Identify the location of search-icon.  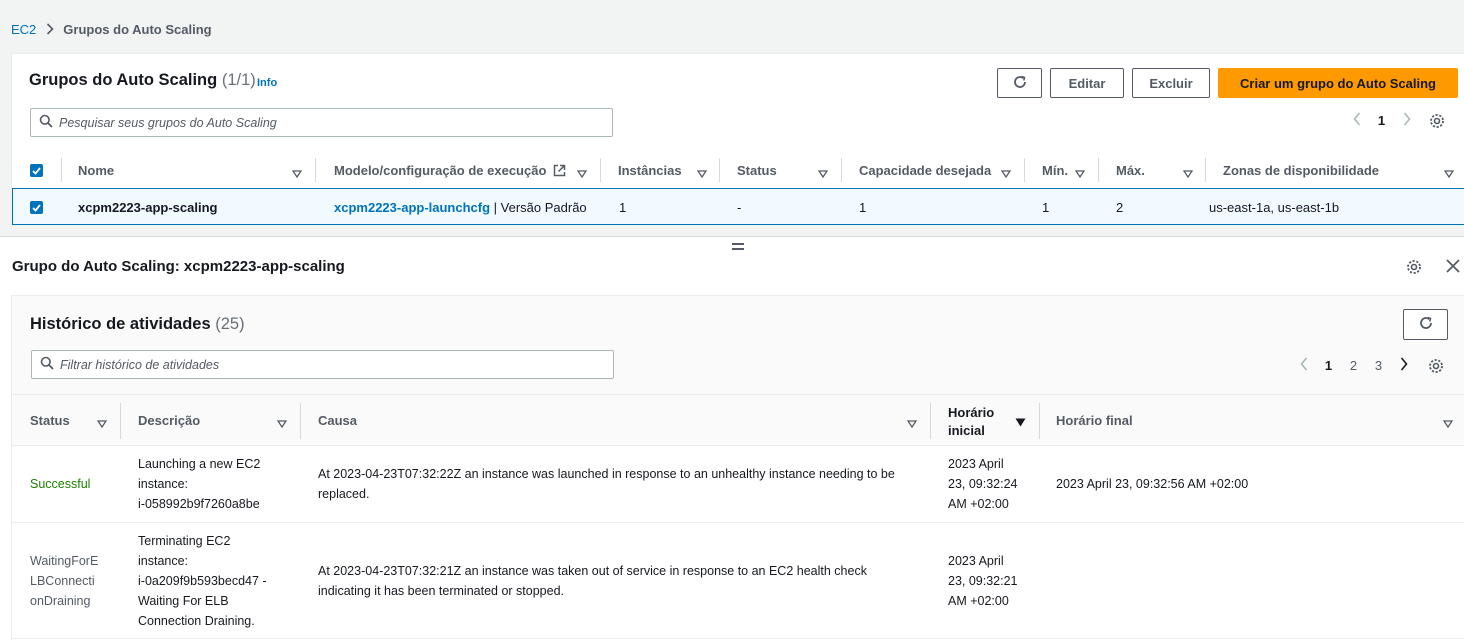
(47, 364).